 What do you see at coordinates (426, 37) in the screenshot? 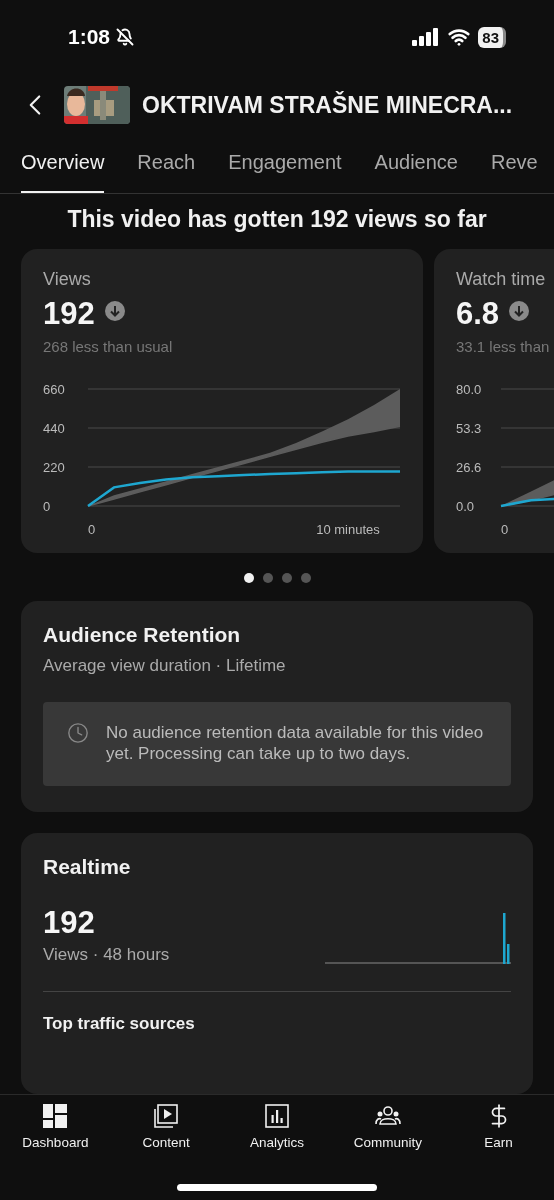
I see `signal-icon` at bounding box center [426, 37].